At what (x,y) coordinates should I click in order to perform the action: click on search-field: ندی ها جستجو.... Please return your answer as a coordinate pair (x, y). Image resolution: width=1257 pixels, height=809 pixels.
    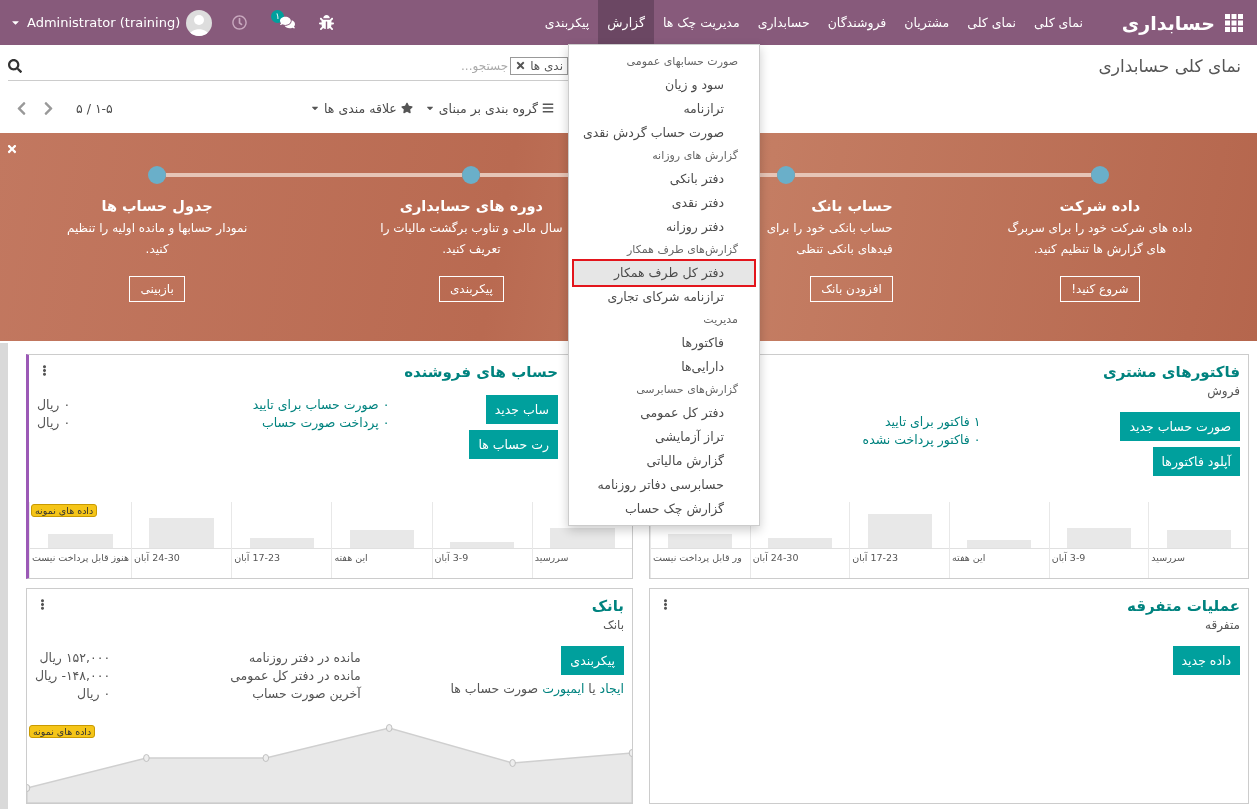
    Looking at the image, I should click on (288, 66).